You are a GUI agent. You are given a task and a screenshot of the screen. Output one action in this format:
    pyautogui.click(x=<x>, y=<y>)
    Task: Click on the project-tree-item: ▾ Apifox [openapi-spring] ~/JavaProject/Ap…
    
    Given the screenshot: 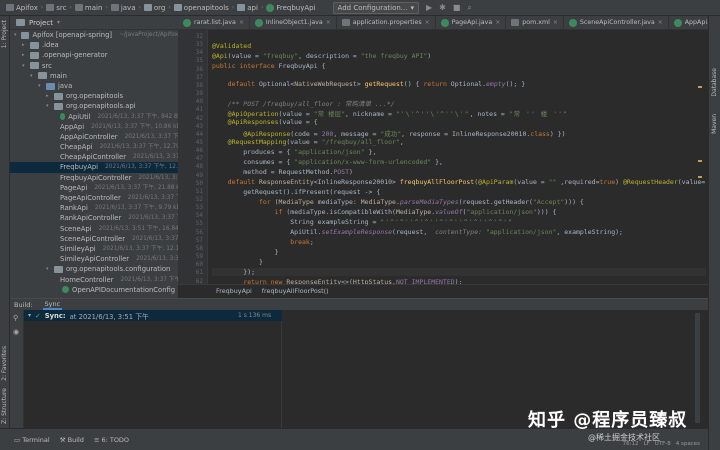 What is the action you would take?
    pyautogui.click(x=94, y=35)
    